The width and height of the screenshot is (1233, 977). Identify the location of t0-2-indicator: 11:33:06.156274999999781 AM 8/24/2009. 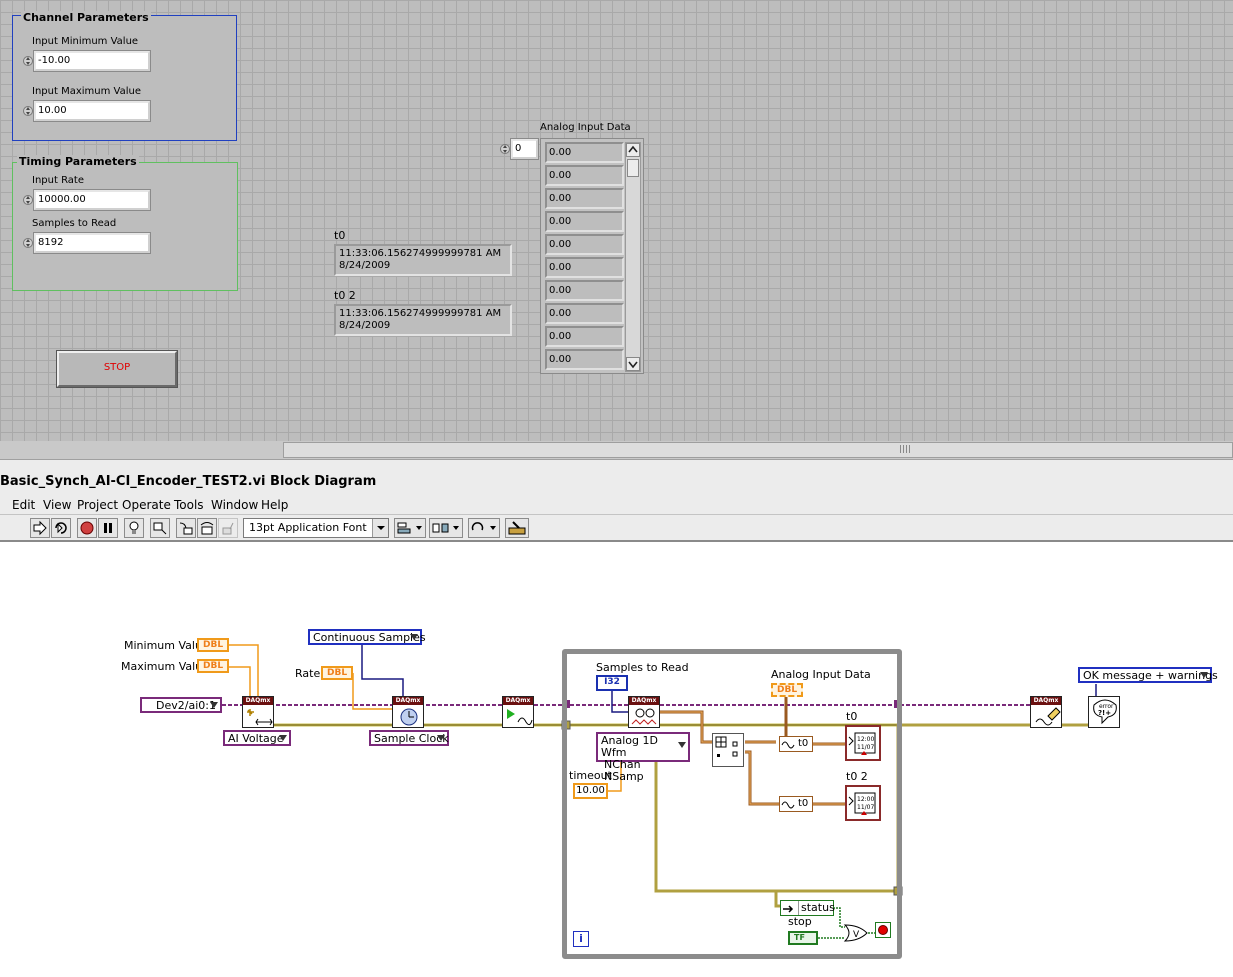
(423, 320).